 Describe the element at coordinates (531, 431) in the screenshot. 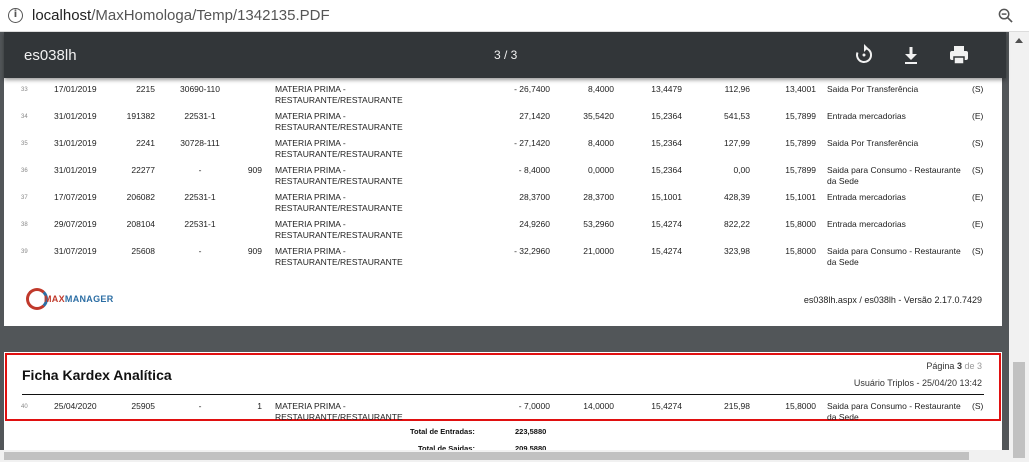

I see `total-entradas-value: 223,5880` at that location.